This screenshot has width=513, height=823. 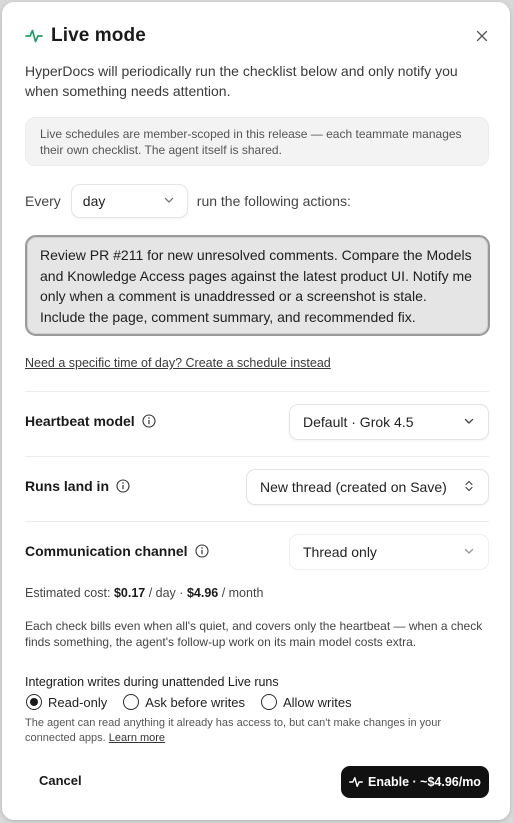 I want to click on cost-day-unit: / day ·, so click(x=166, y=593).